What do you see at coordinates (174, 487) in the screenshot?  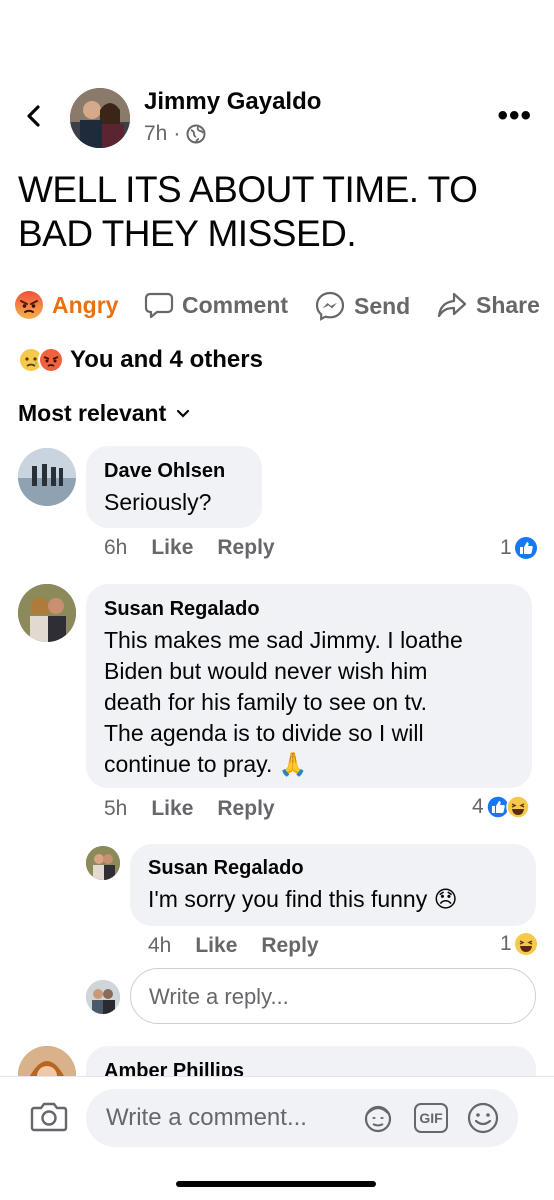 I see `comment-bubble: Dave Ohlsen Seriously?` at bounding box center [174, 487].